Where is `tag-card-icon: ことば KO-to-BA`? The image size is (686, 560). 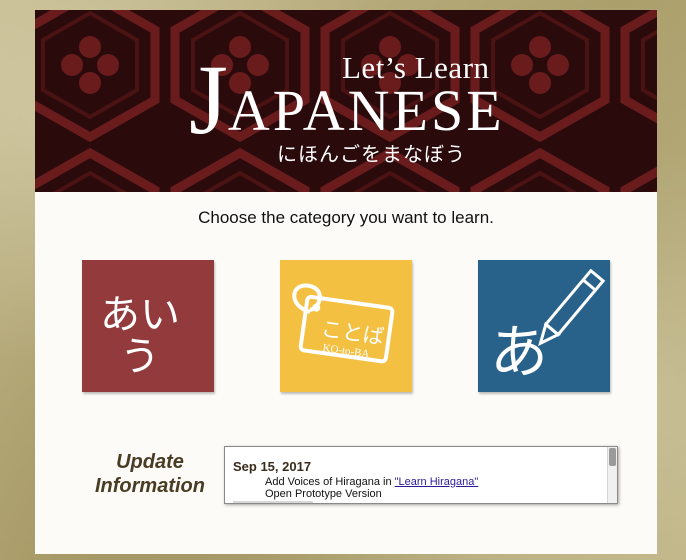 tag-card-icon: ことば KO-to-BA is located at coordinates (343, 323).